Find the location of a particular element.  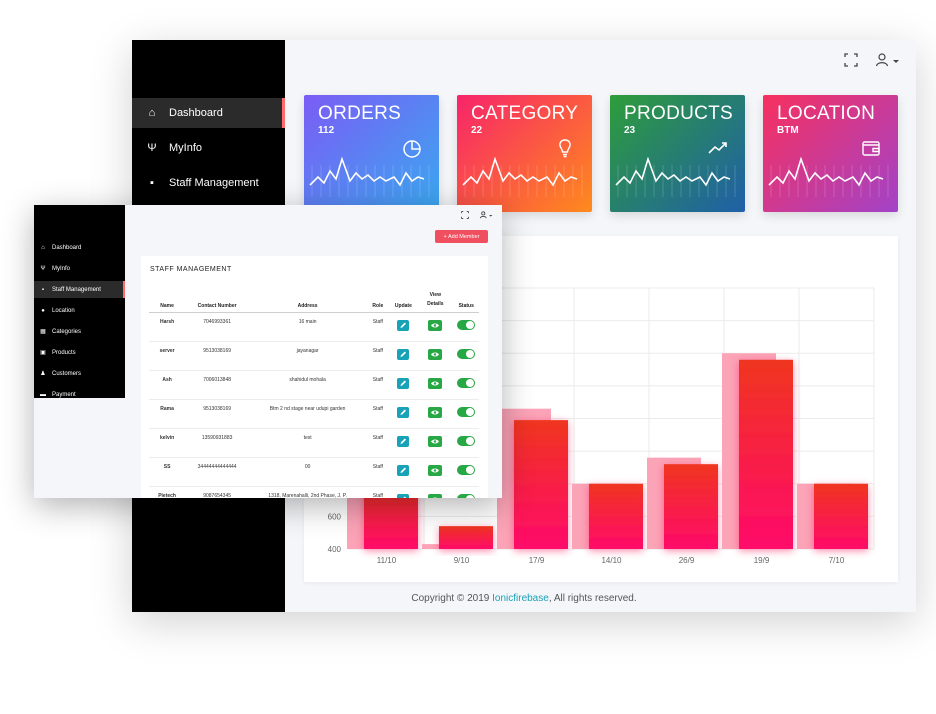

sidebar-item-label: Products is located at coordinates (64, 352).